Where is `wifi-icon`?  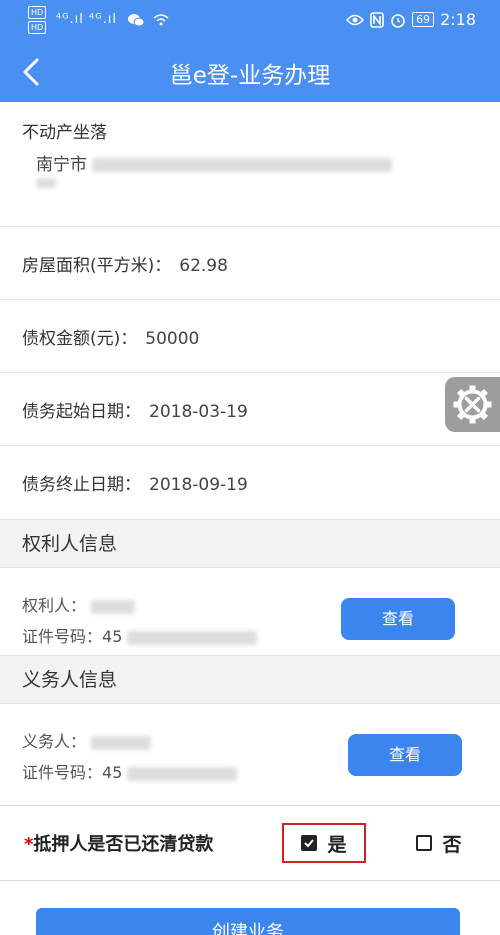 wifi-icon is located at coordinates (161, 19).